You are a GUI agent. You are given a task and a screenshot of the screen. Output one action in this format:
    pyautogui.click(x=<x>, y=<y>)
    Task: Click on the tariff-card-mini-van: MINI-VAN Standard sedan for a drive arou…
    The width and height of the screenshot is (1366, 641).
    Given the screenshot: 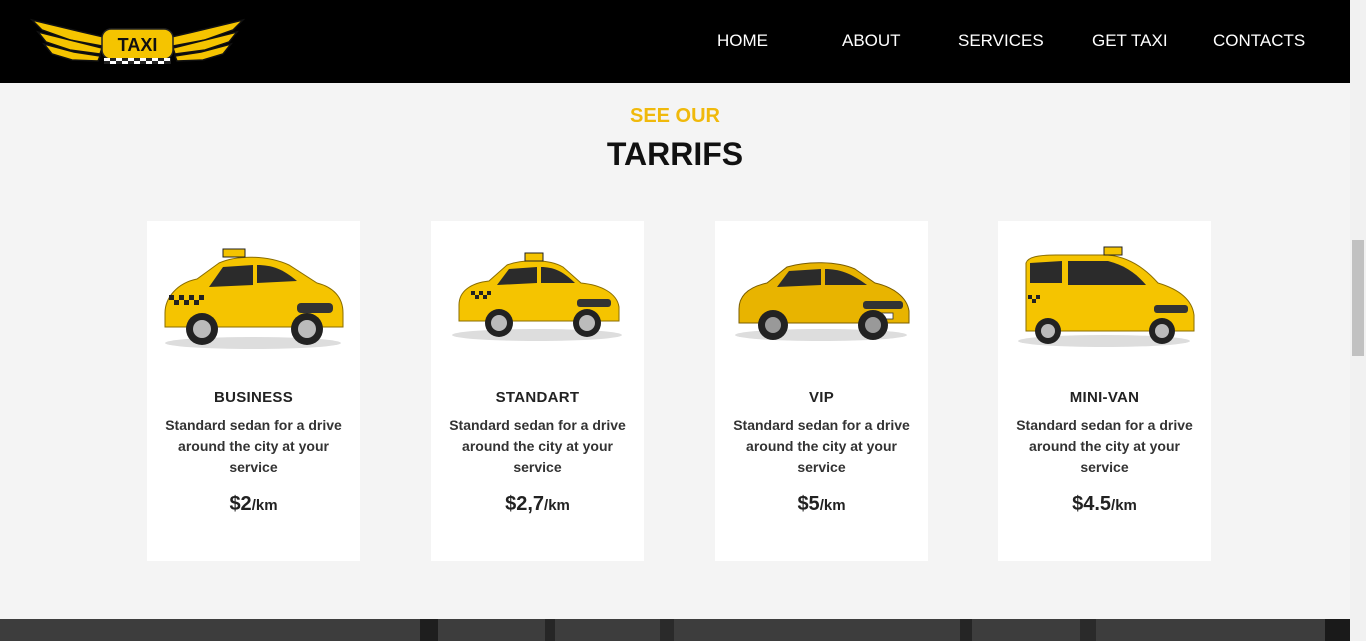 What is the action you would take?
    pyautogui.click(x=1104, y=391)
    